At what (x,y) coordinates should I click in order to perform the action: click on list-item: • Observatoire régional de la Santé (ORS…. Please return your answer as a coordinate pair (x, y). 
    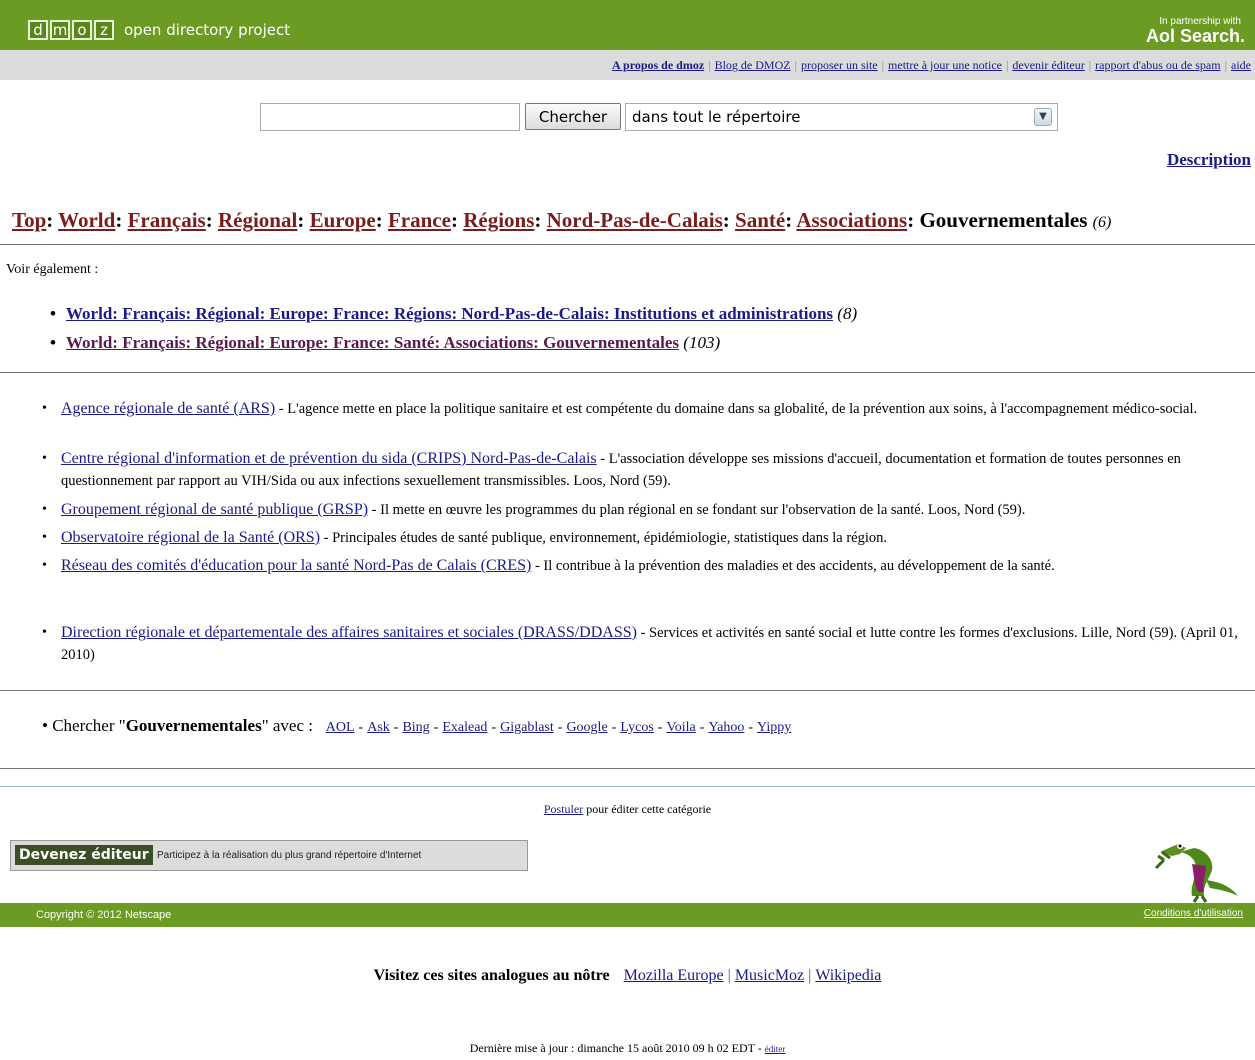
    Looking at the image, I should click on (642, 538).